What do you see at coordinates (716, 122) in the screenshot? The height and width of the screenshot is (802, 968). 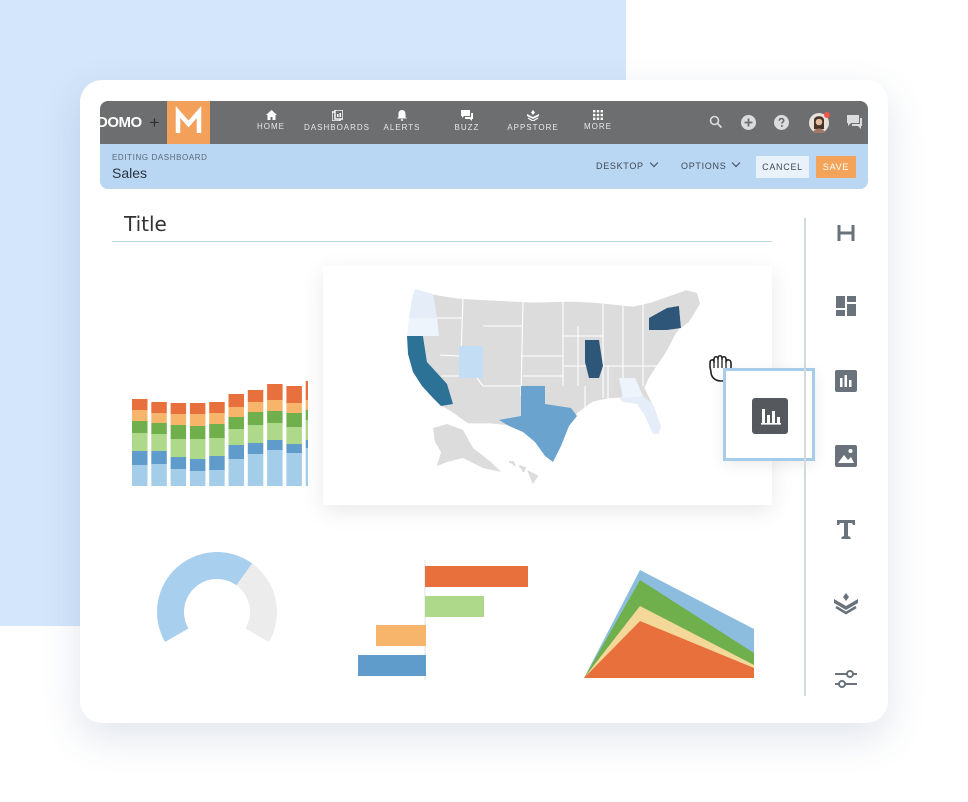 I see `search-icon` at bounding box center [716, 122].